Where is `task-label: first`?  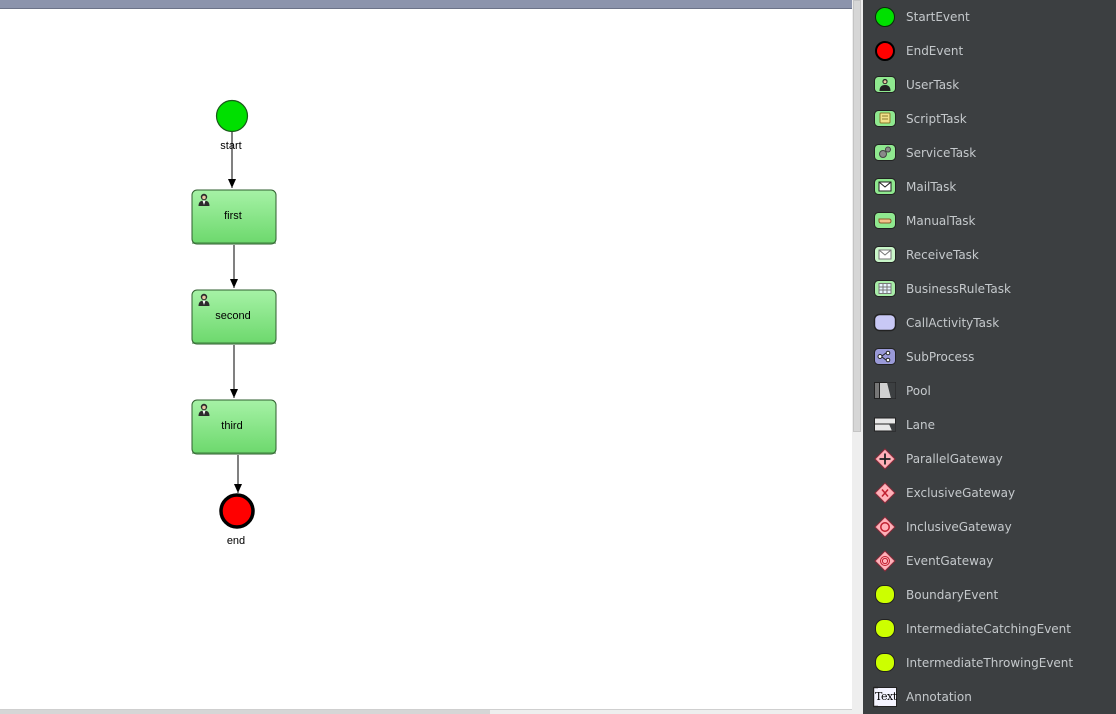
task-label: first is located at coordinates (233, 216).